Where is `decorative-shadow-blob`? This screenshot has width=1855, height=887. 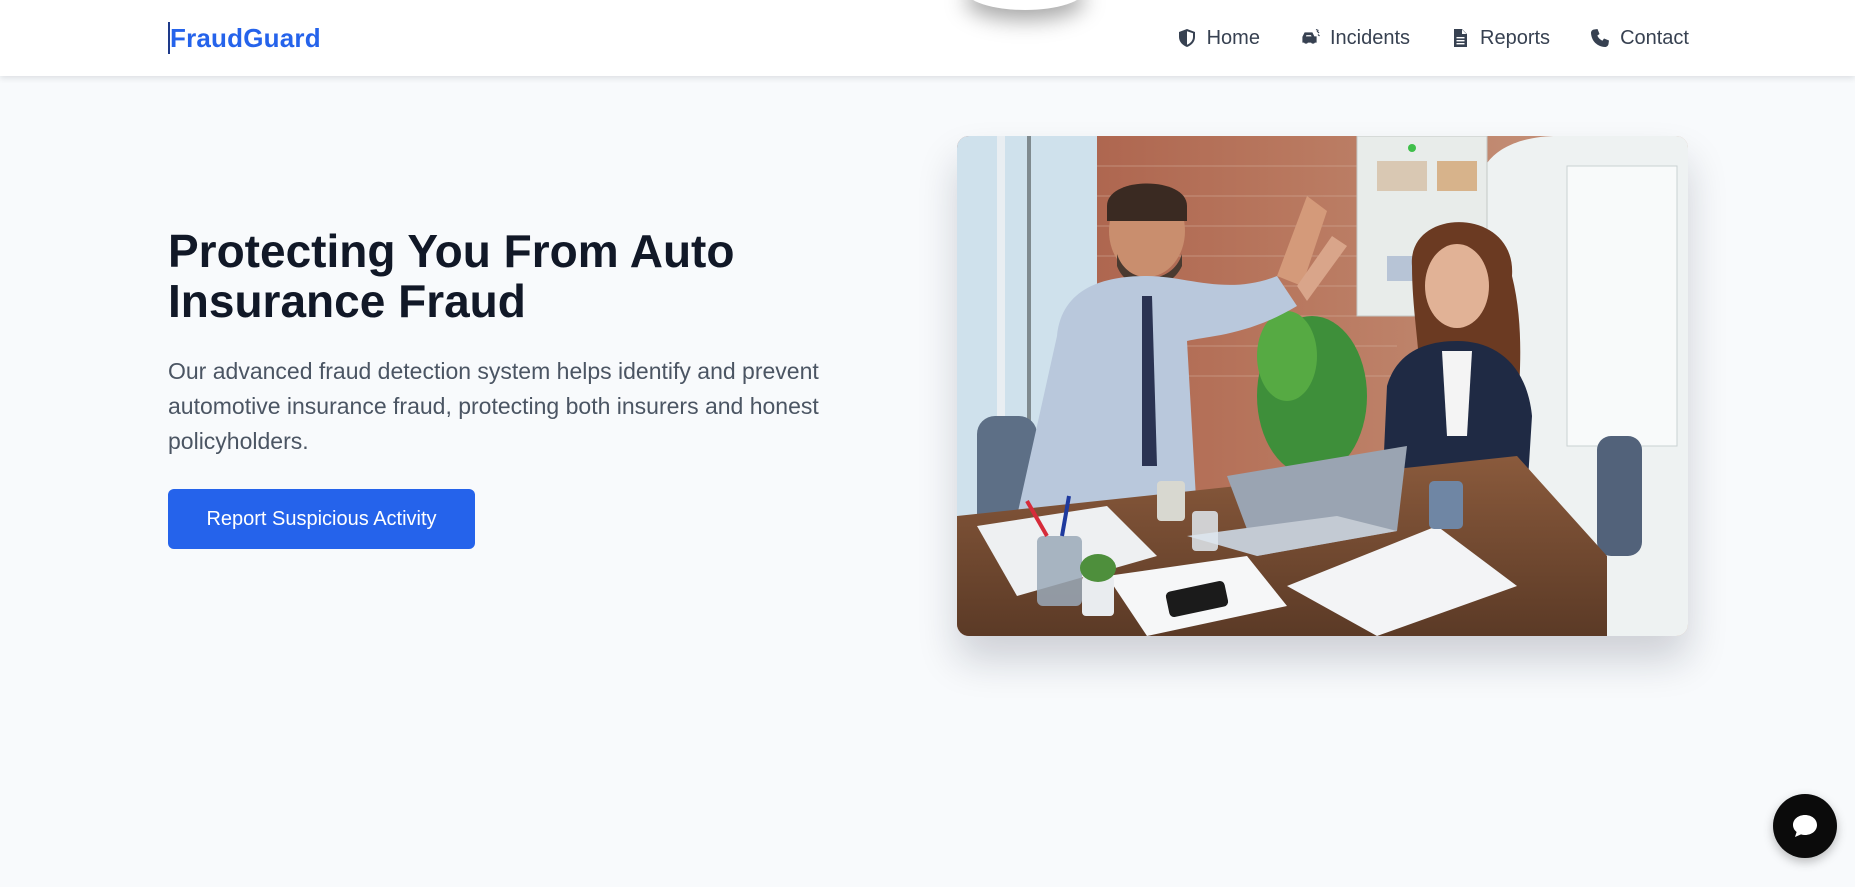
decorative-shadow-blob is located at coordinates (1025, 5).